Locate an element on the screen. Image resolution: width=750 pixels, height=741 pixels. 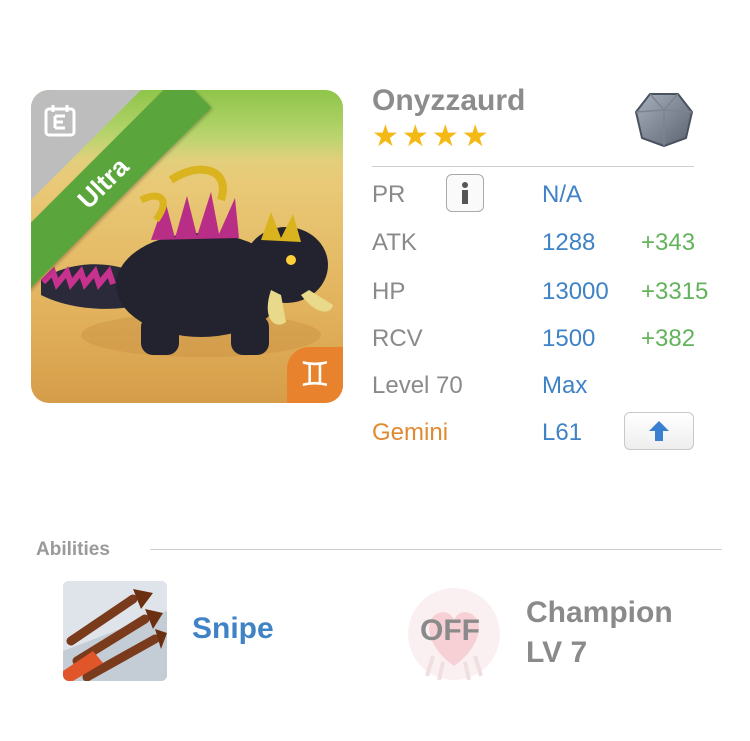
rcv-value: 1500 is located at coordinates (569, 338).